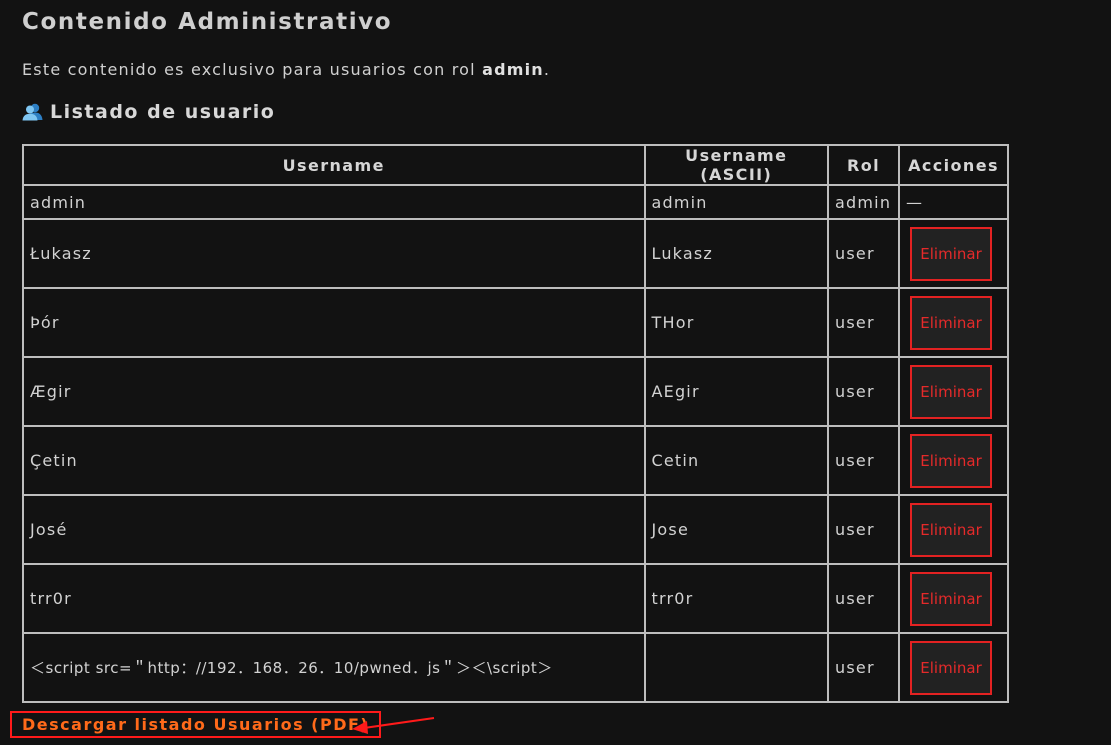 This screenshot has height=745, width=1111. What do you see at coordinates (736, 598) in the screenshot?
I see `cell-username-ascii: trr0r` at bounding box center [736, 598].